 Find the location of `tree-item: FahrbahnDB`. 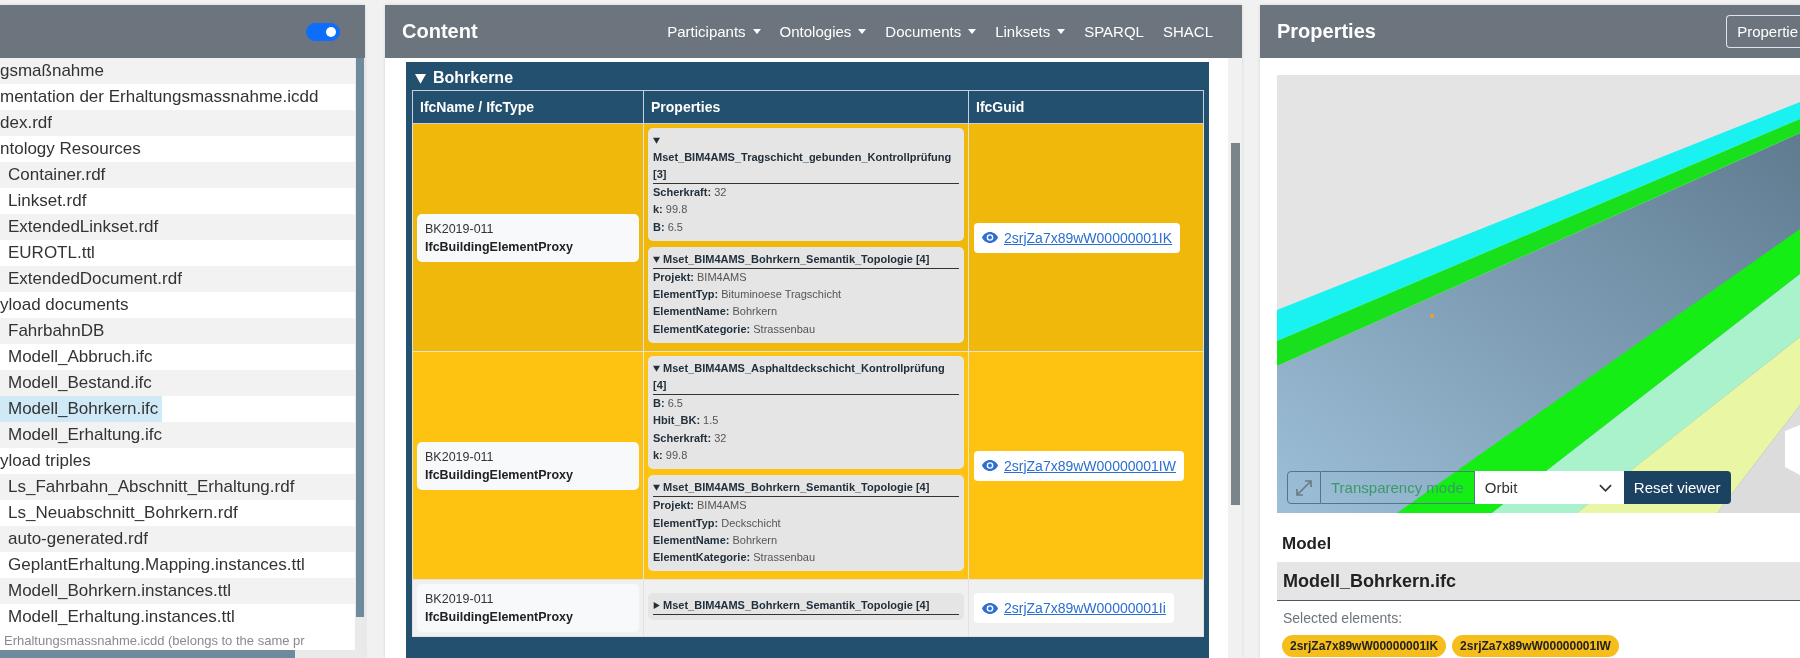

tree-item: FahrbahnDB is located at coordinates (177, 331).